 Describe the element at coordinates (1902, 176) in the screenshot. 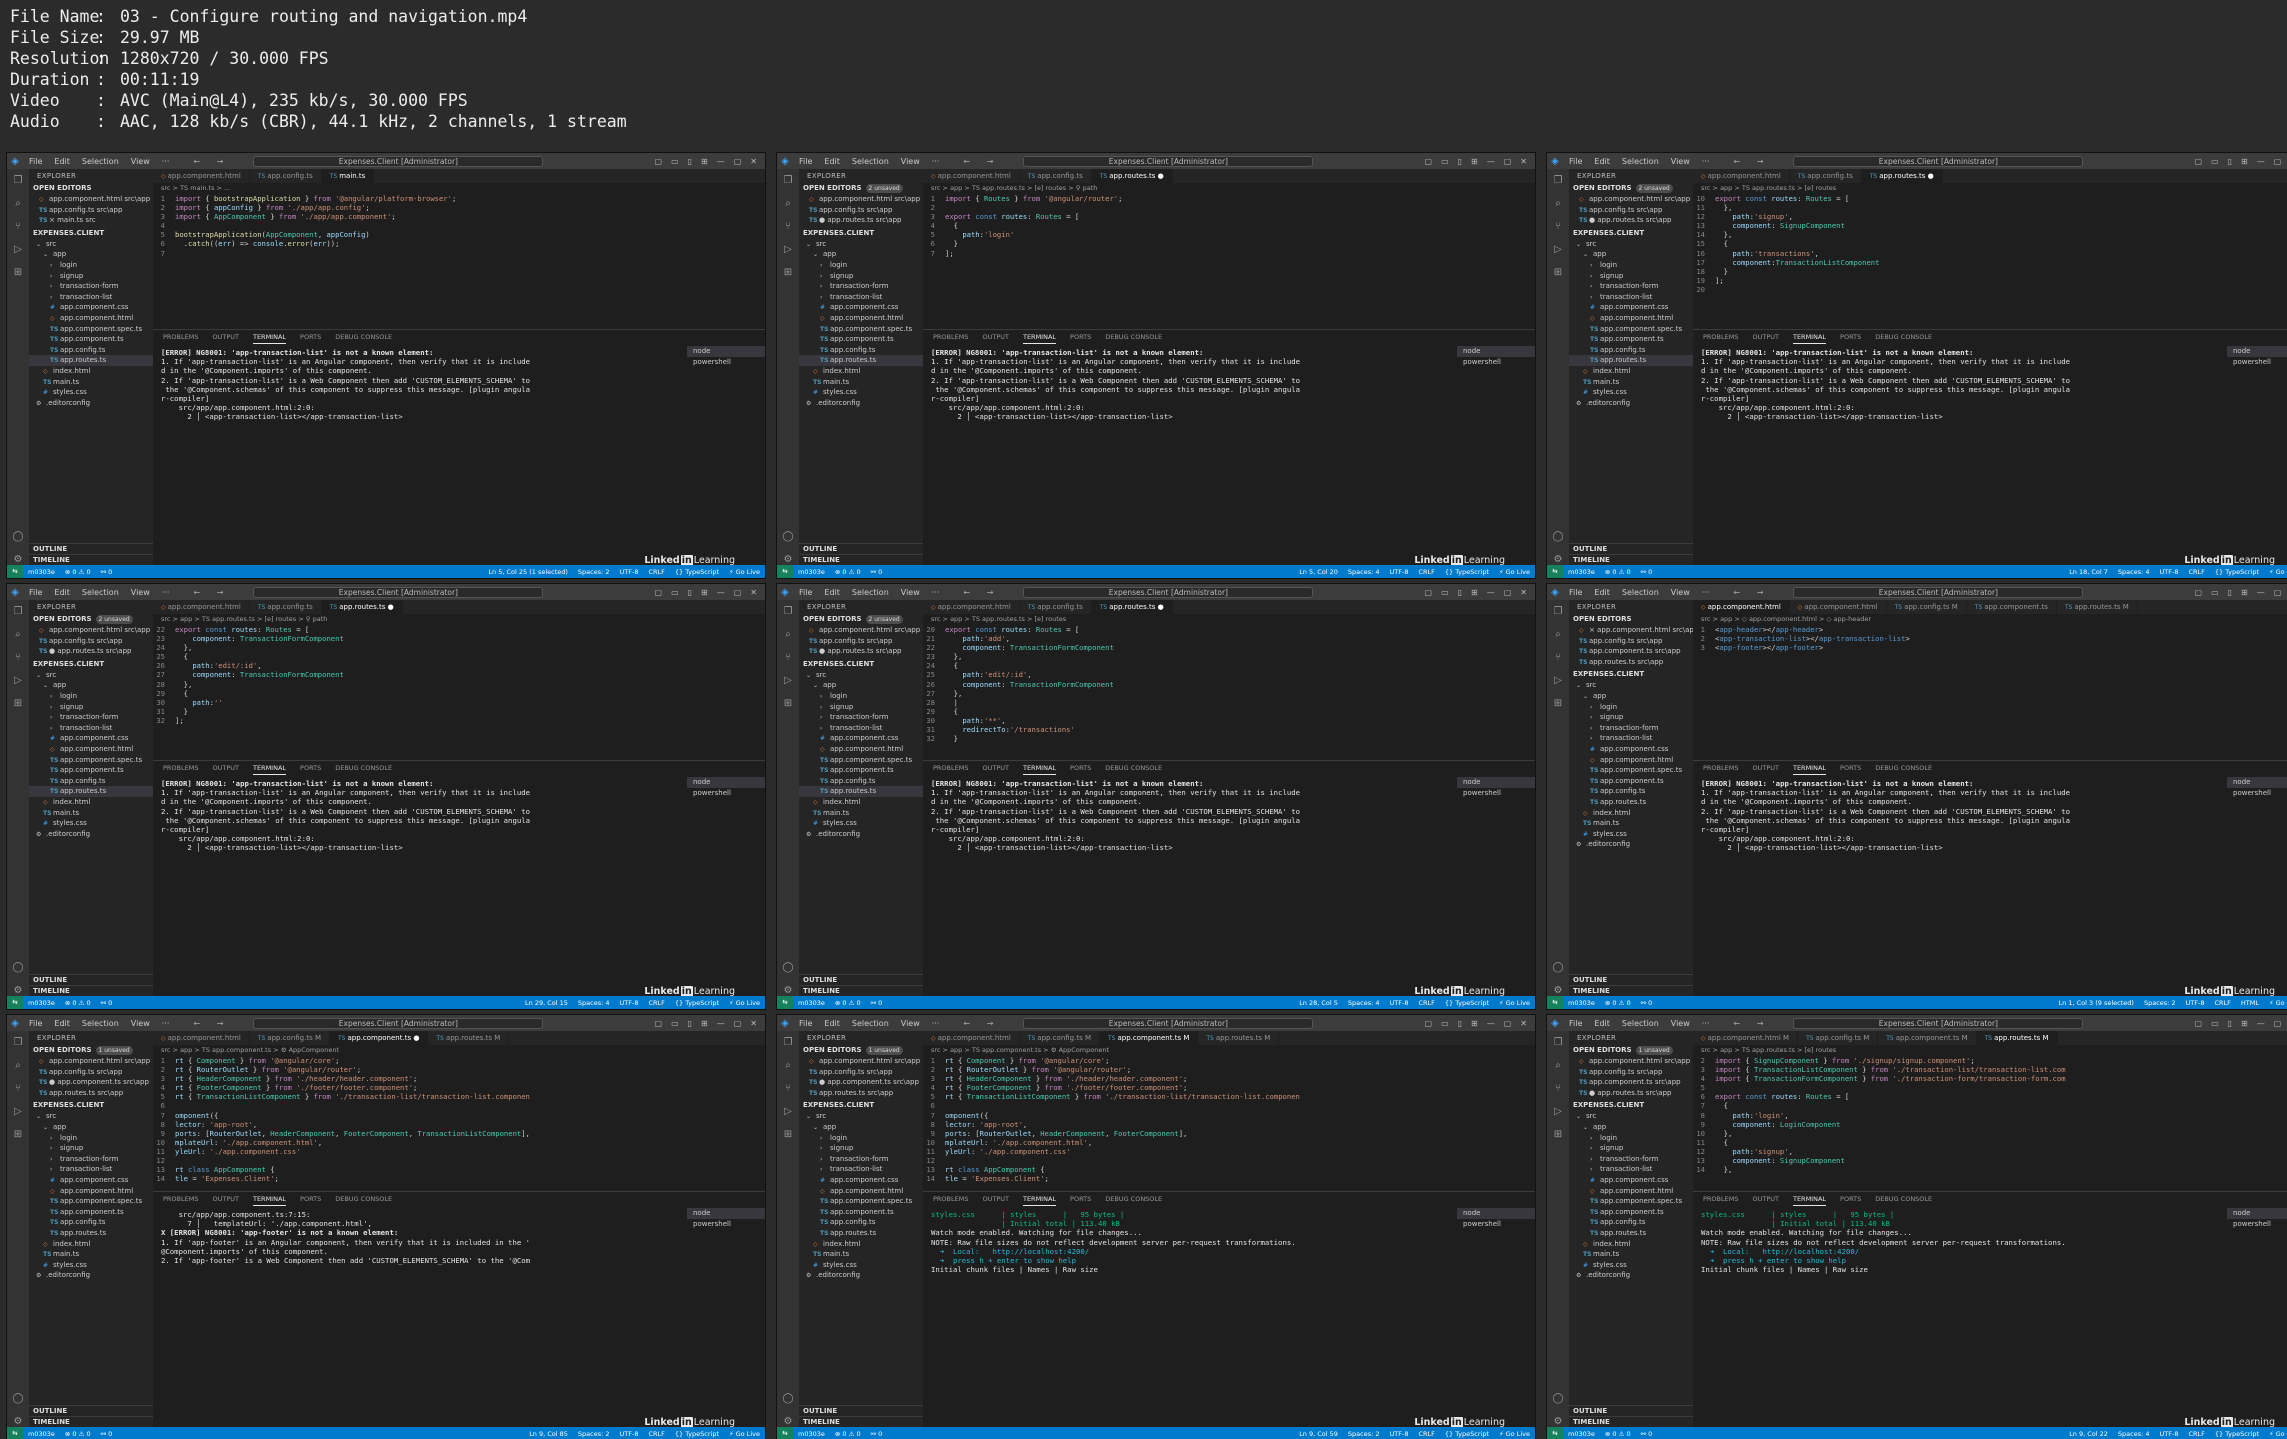

I see `editor-tab: TS app.routes.ts ●` at that location.